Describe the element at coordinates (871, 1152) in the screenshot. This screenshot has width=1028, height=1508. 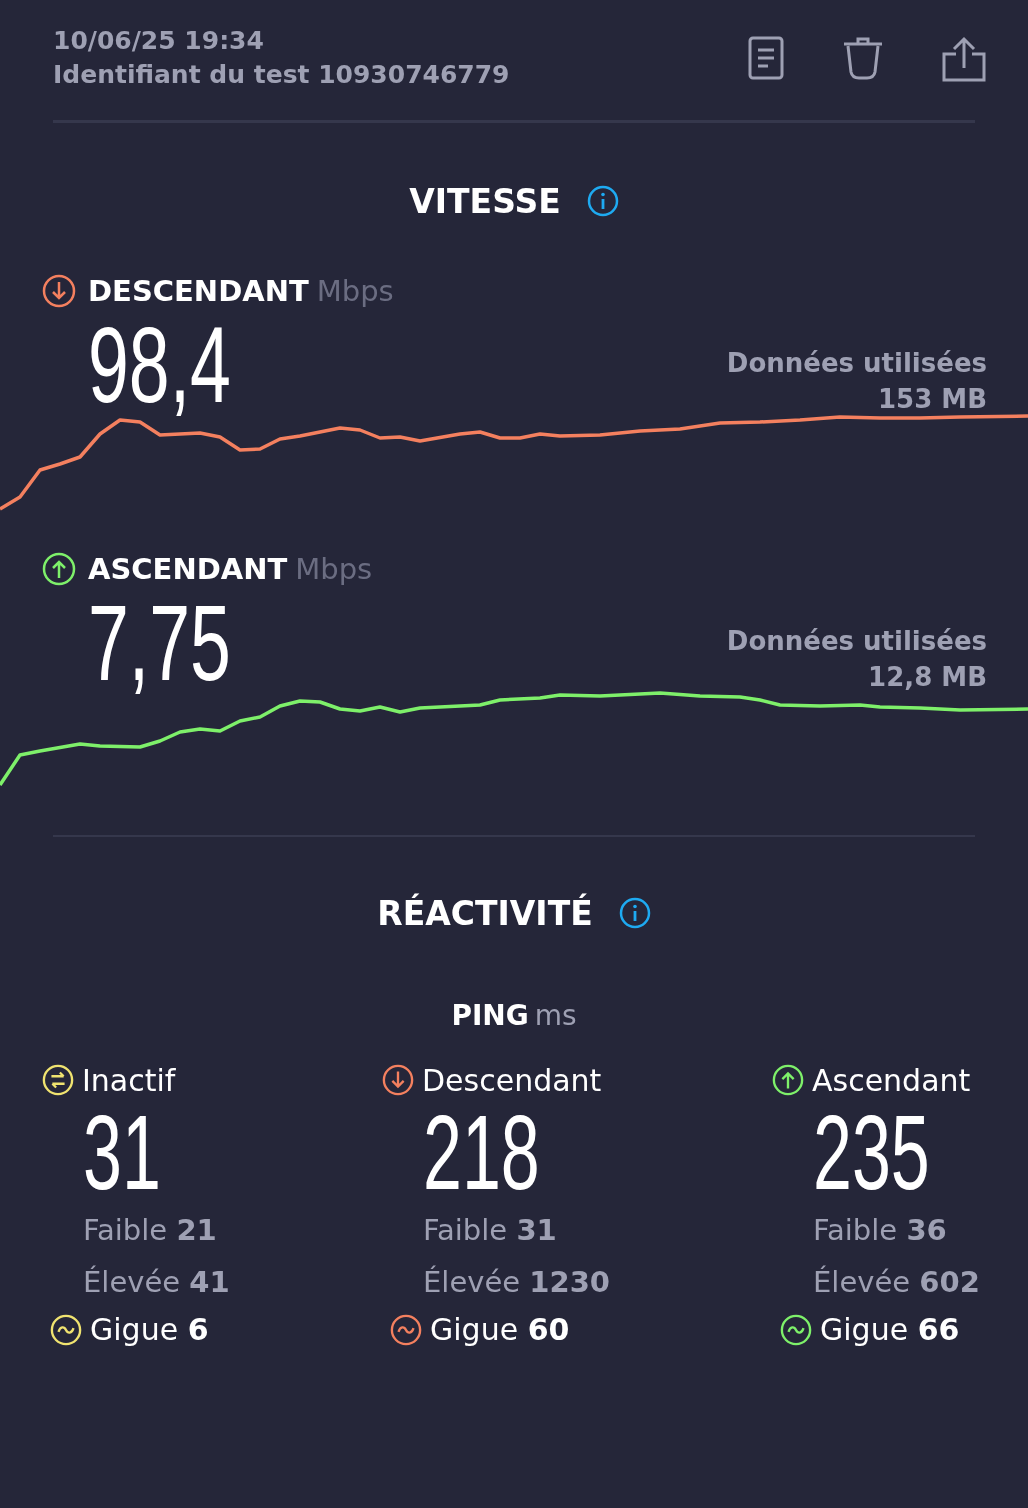
I see `ping-value: 235` at that location.